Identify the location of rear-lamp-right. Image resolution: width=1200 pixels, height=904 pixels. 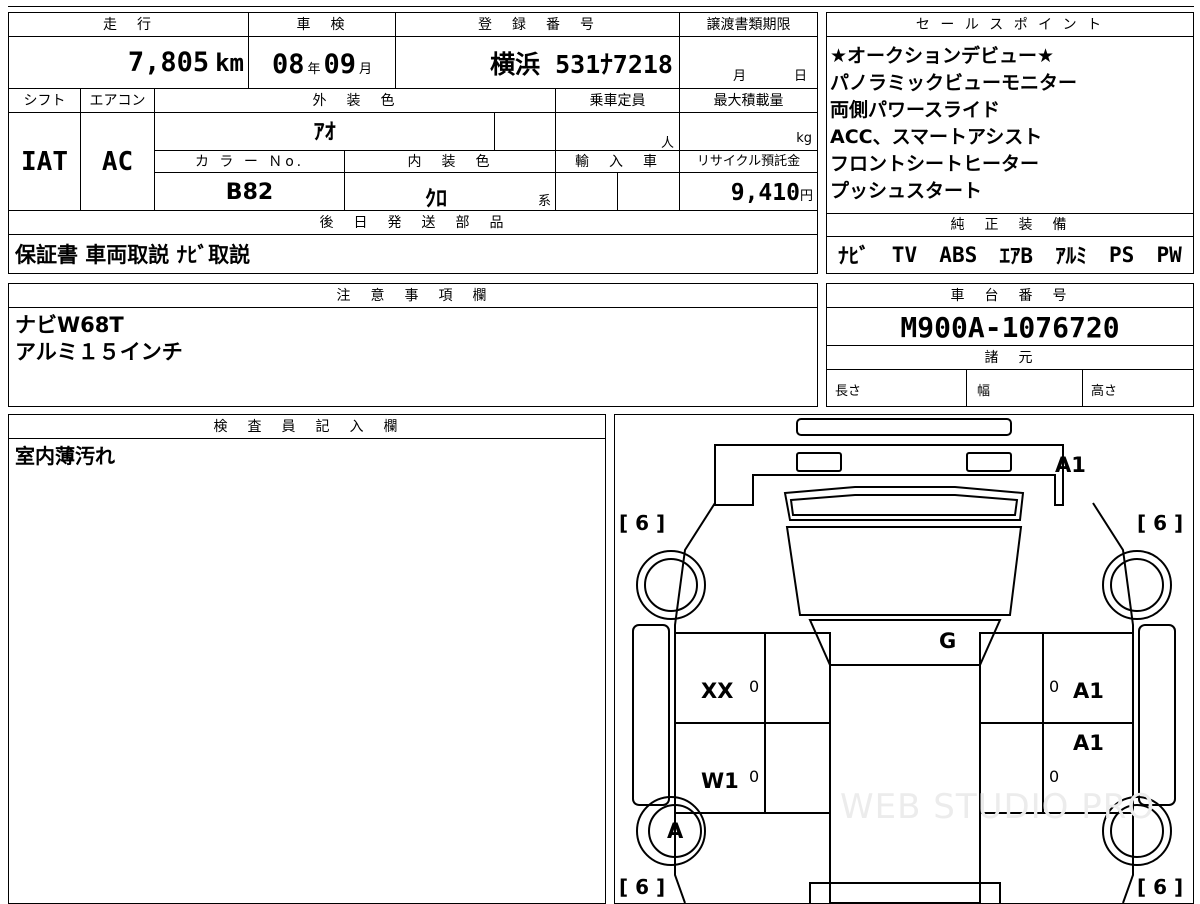
(989, 462).